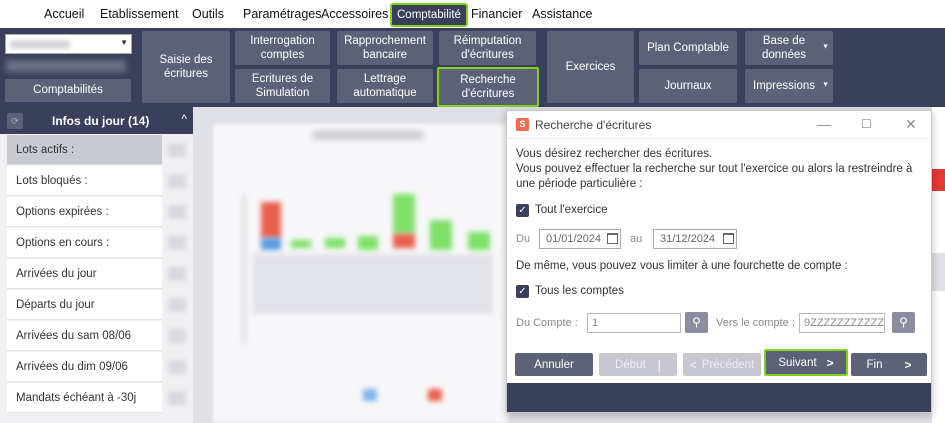 The image size is (945, 423). I want to click on menu-accessoires: Accessoires, so click(354, 14).